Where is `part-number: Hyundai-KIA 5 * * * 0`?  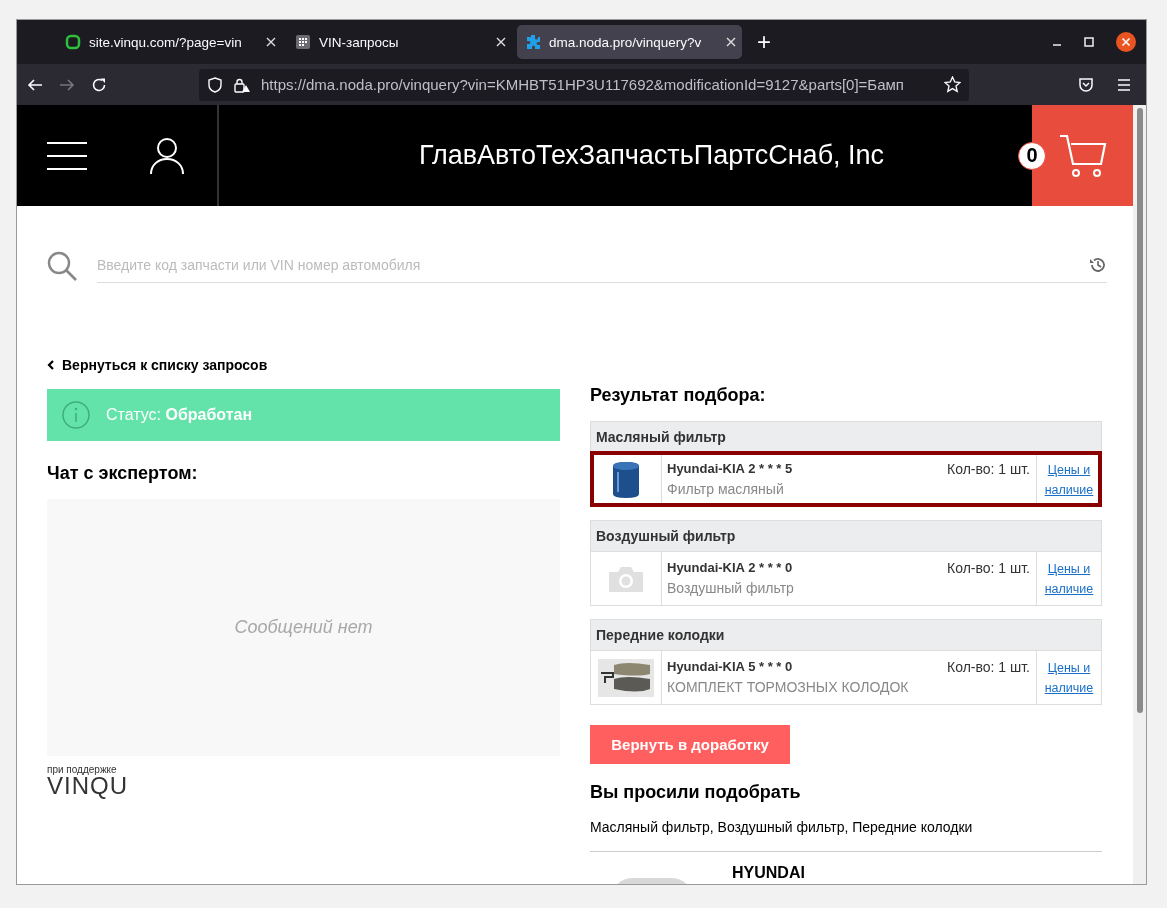 part-number: Hyundai-KIA 5 * * * 0 is located at coordinates (730, 666).